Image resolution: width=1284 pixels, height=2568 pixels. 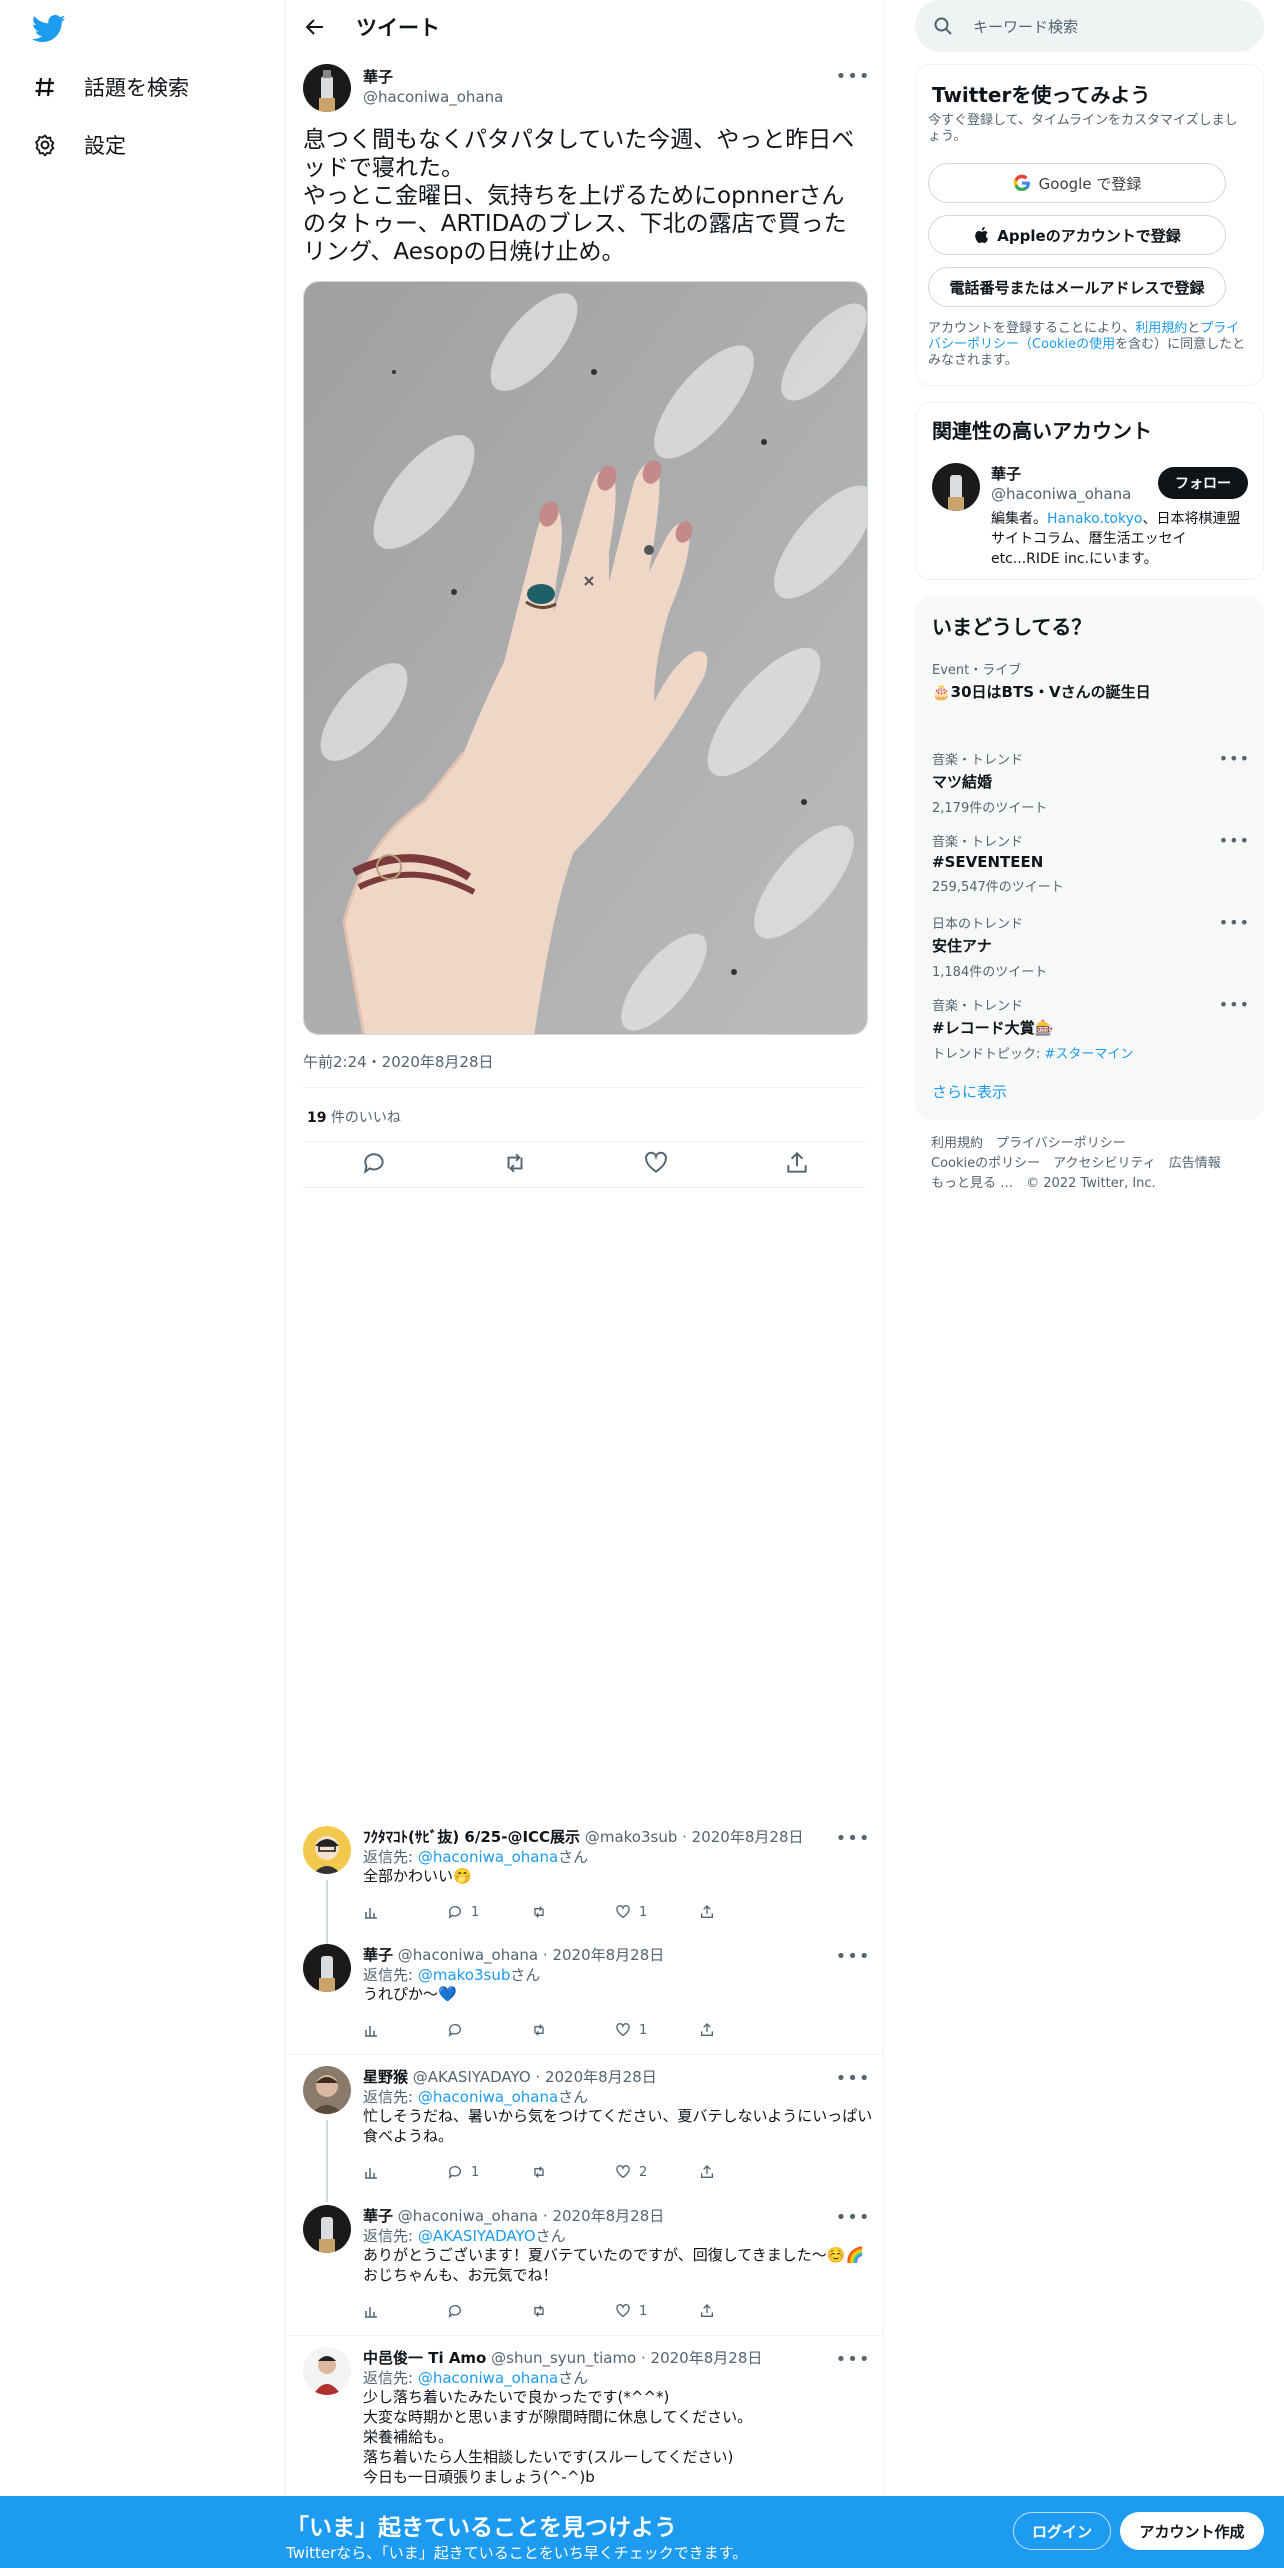 I want to click on terms-link: 利用規約, so click(x=1161, y=328).